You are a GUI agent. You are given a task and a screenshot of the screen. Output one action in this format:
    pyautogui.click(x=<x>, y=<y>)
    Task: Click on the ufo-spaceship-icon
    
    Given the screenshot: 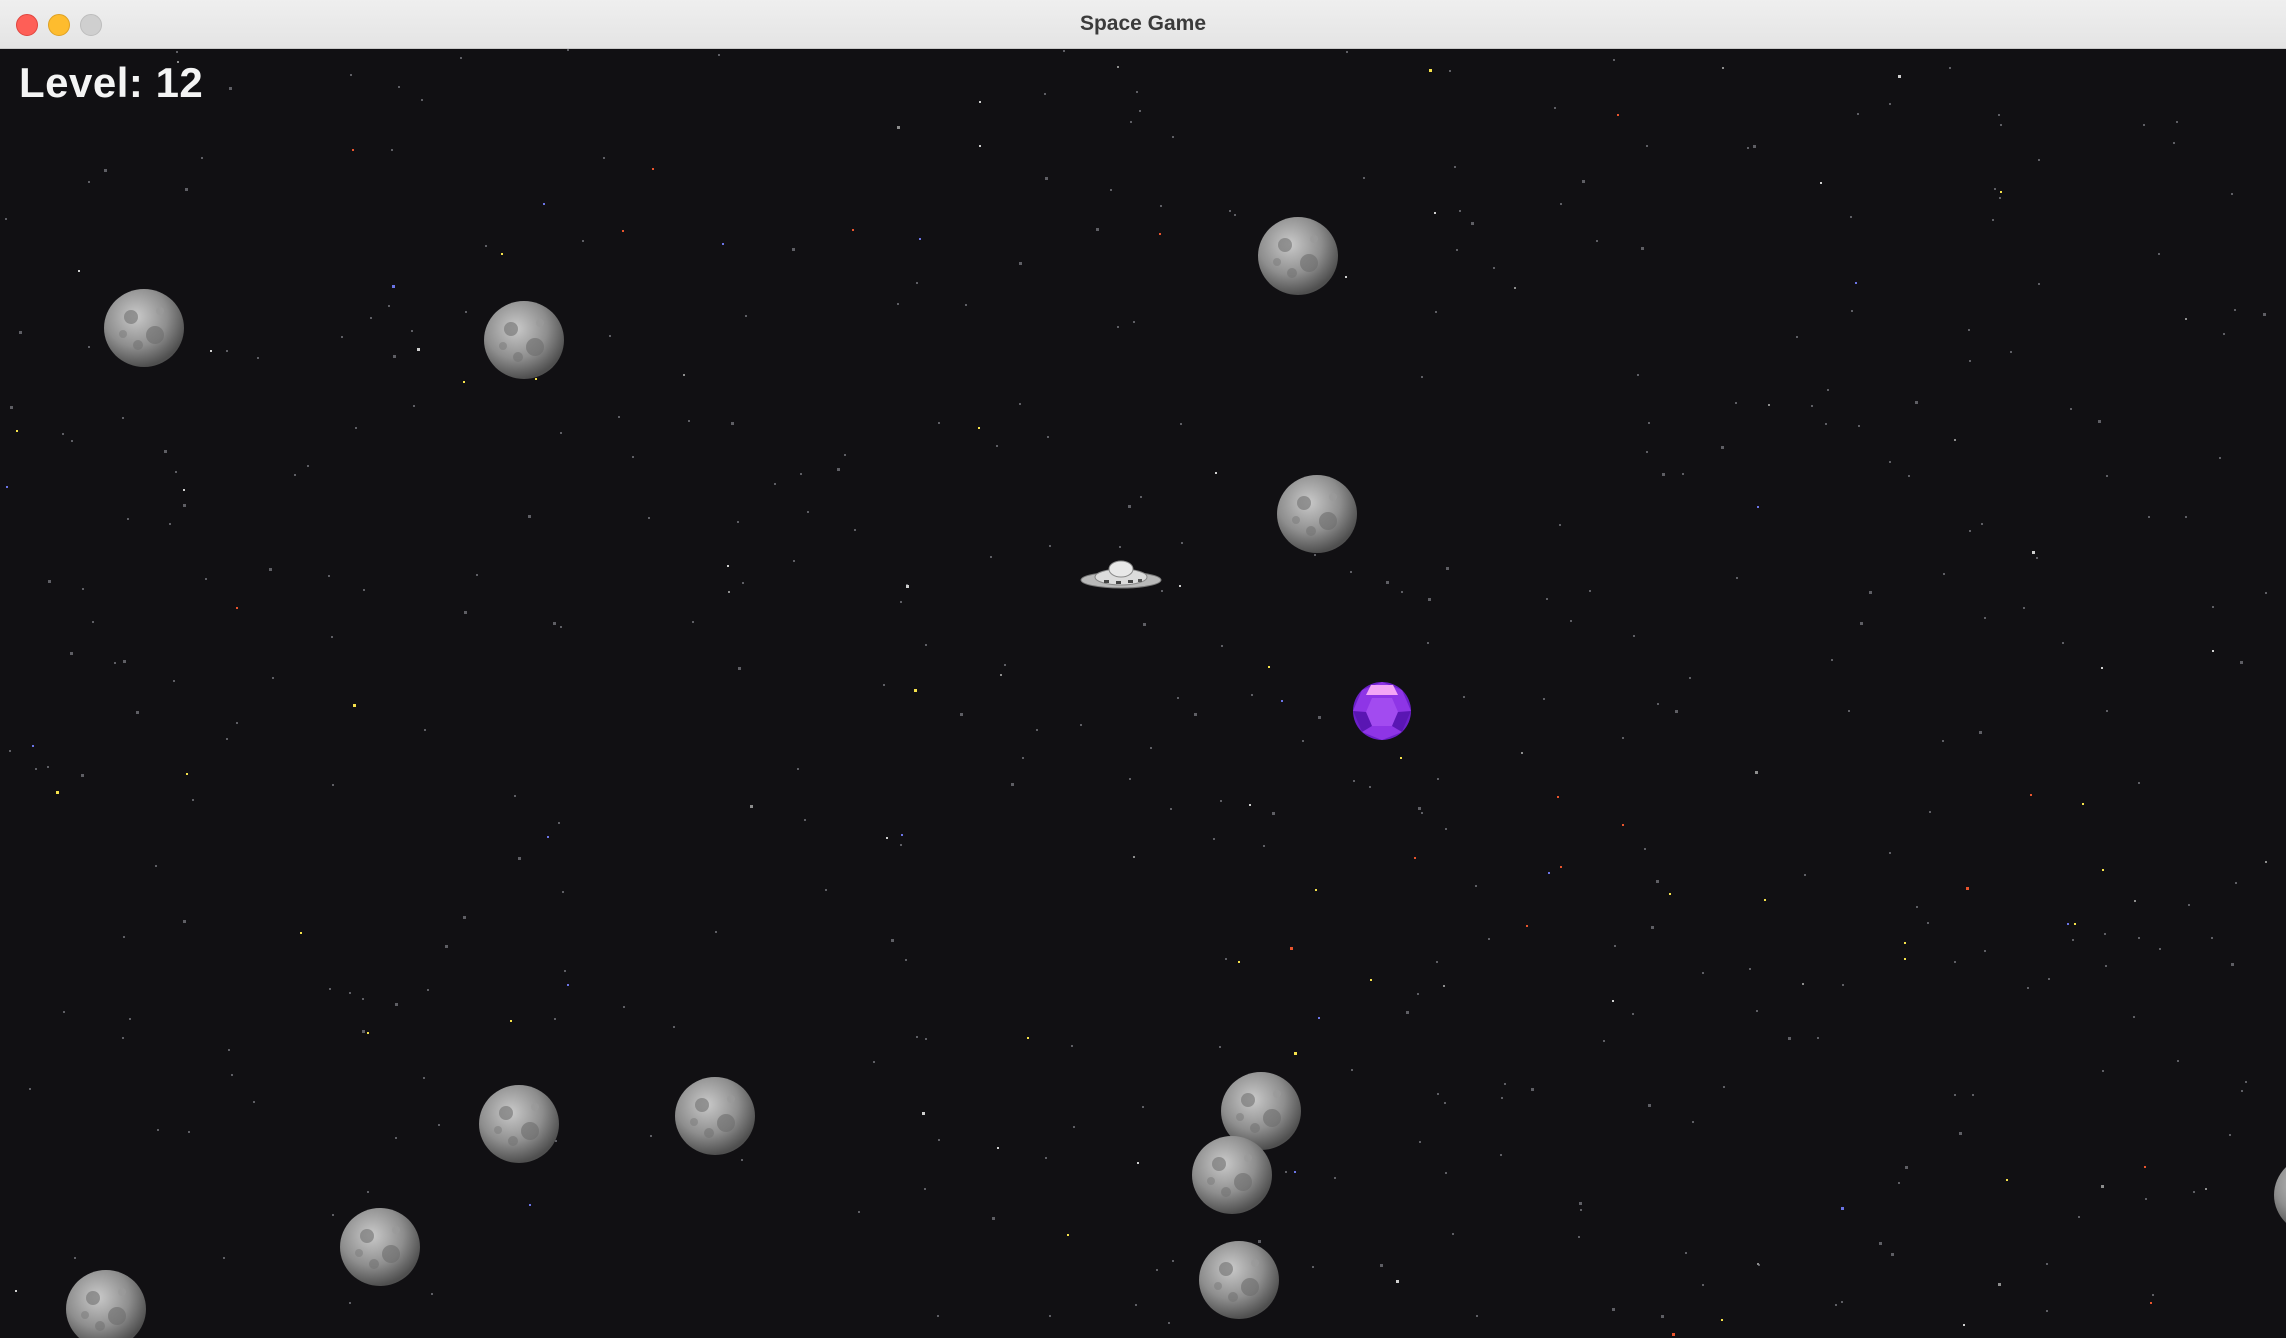 What is the action you would take?
    pyautogui.click(x=1121, y=574)
    